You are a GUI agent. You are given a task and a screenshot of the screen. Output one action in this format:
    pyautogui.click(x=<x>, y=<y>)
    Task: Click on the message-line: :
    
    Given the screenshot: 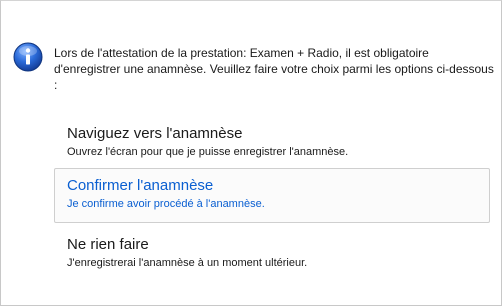 What is the action you would take?
    pyautogui.click(x=56, y=85)
    